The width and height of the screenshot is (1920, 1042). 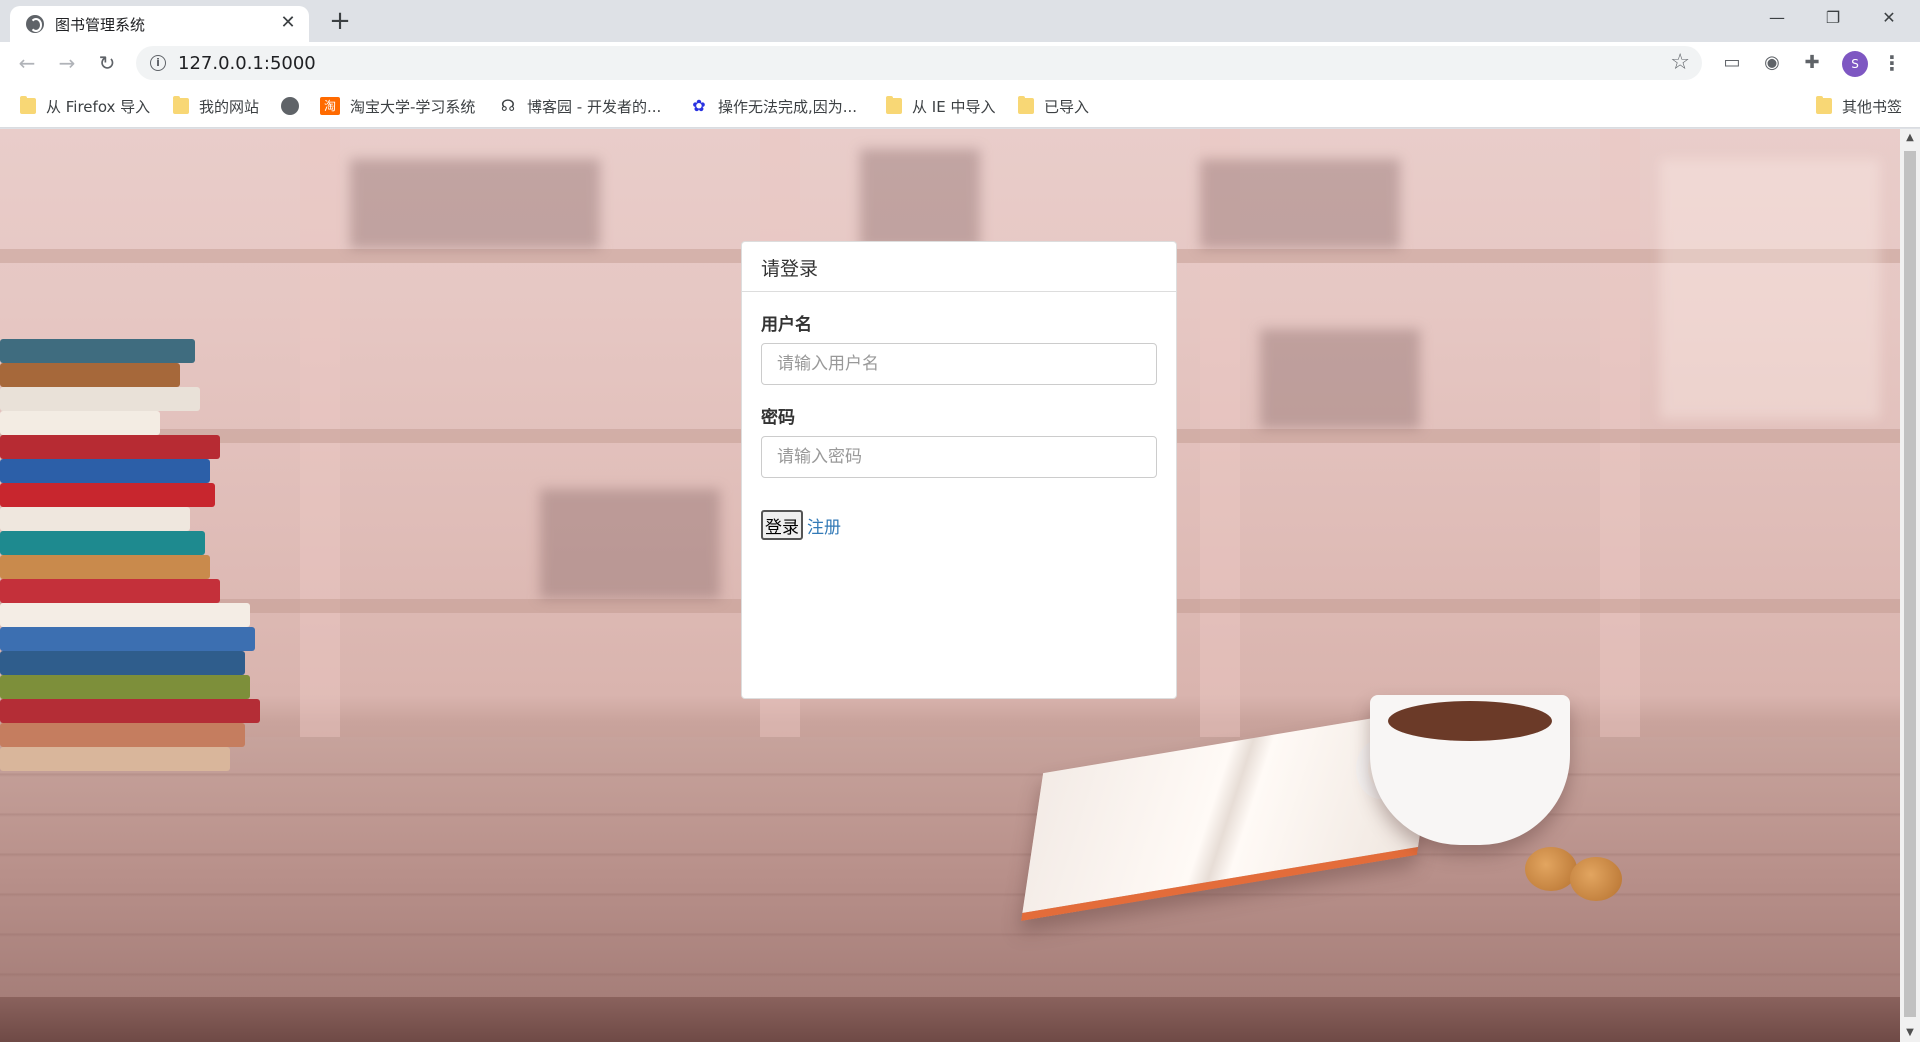 What do you see at coordinates (1067, 106) in the screenshot?
I see `bookmark-label: 已导入` at bounding box center [1067, 106].